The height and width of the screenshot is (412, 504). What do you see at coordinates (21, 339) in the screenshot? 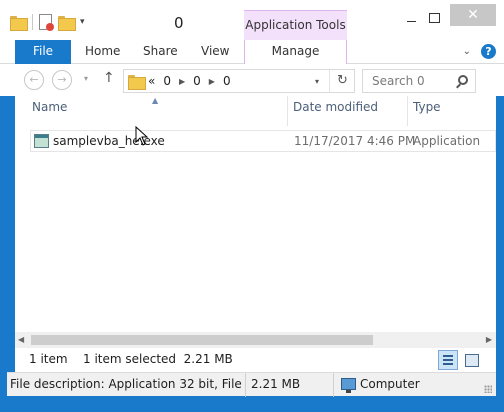
I see `scroll-left-icon: ◀` at bounding box center [21, 339].